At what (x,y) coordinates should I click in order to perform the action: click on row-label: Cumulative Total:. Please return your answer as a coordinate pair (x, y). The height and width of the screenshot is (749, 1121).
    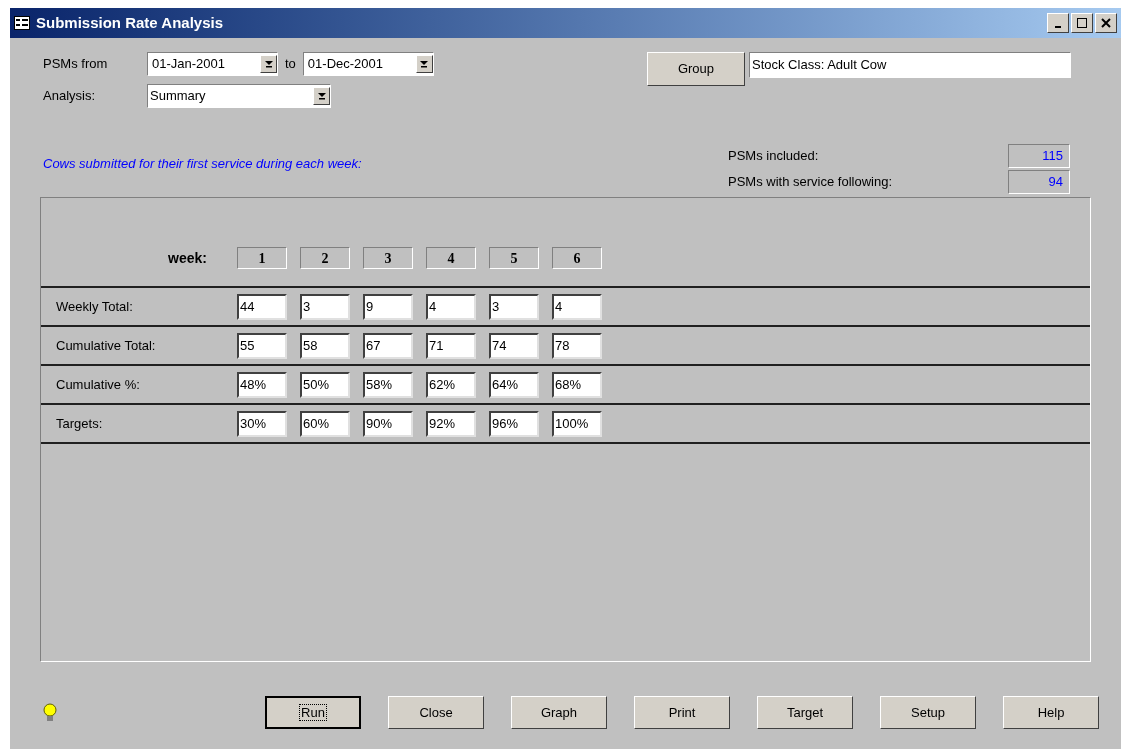
    Looking at the image, I should click on (106, 345).